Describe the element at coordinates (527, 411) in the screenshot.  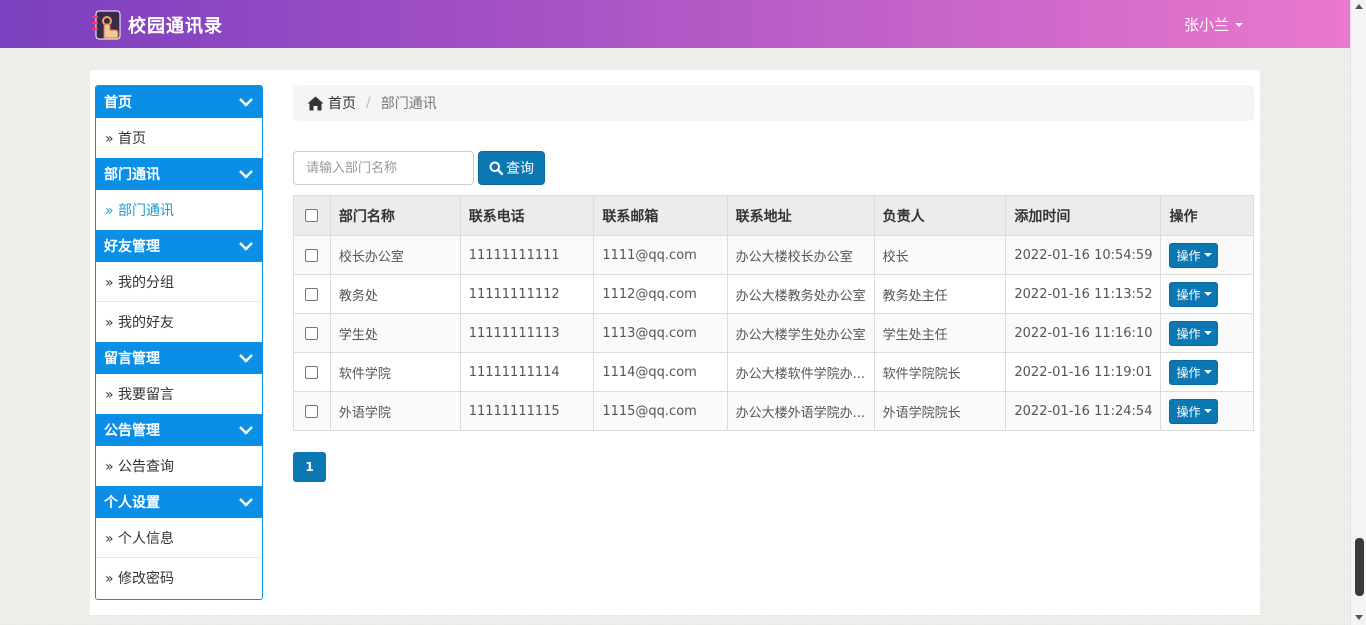
I see `cell-phone: 11111111115` at that location.